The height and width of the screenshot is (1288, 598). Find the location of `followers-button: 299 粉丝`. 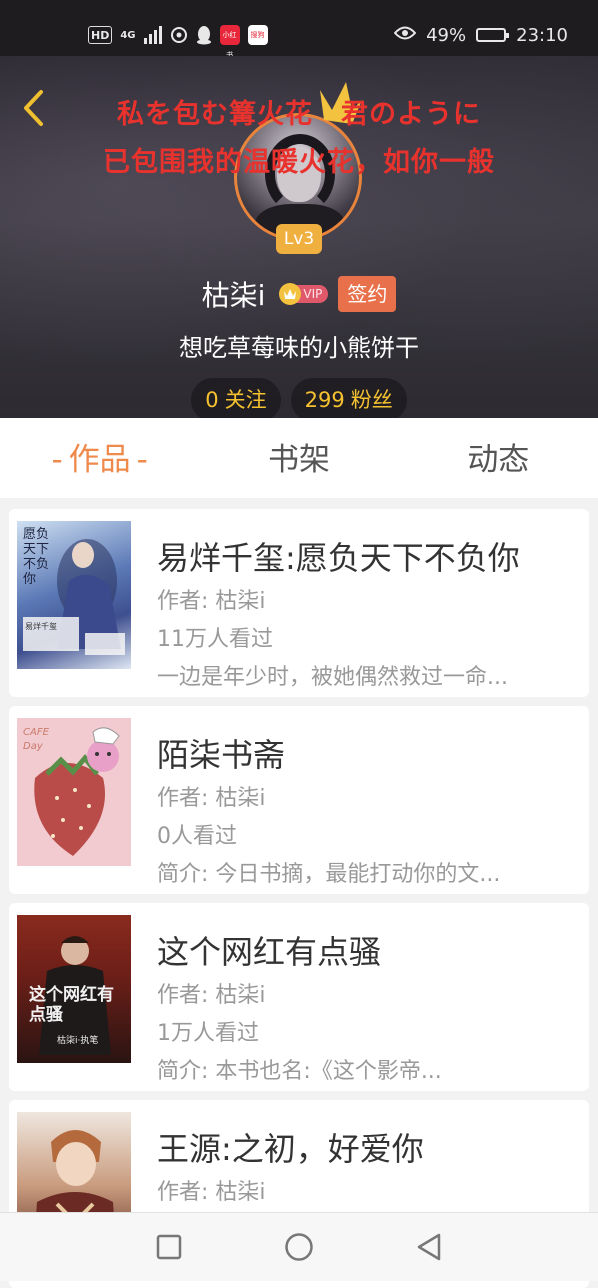

followers-button: 299 粉丝 is located at coordinates (348, 398).